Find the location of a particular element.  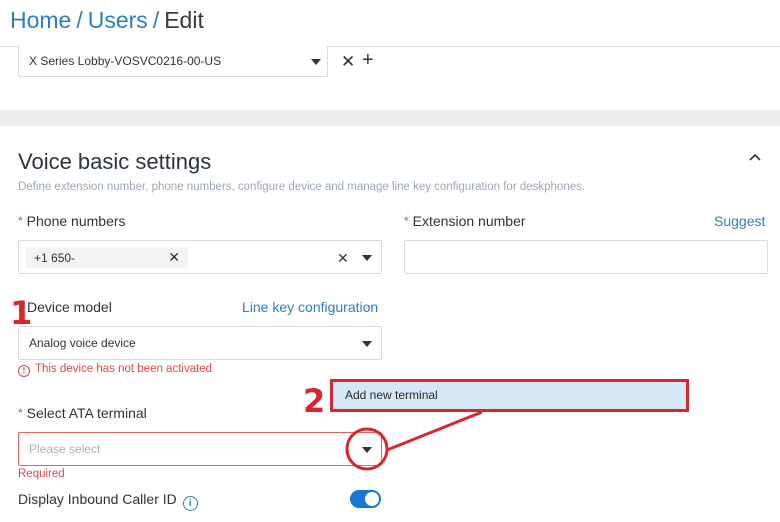

extension-number-input is located at coordinates (586, 257).